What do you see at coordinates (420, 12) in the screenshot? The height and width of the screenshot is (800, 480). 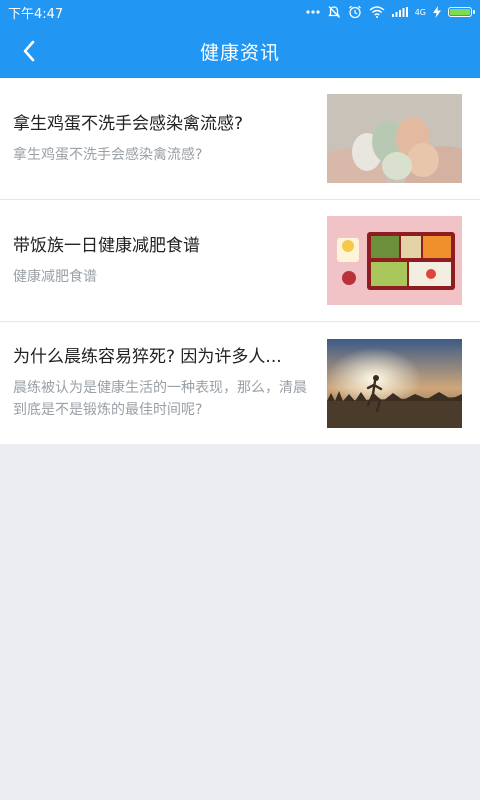 I see `network-type: 4G` at bounding box center [420, 12].